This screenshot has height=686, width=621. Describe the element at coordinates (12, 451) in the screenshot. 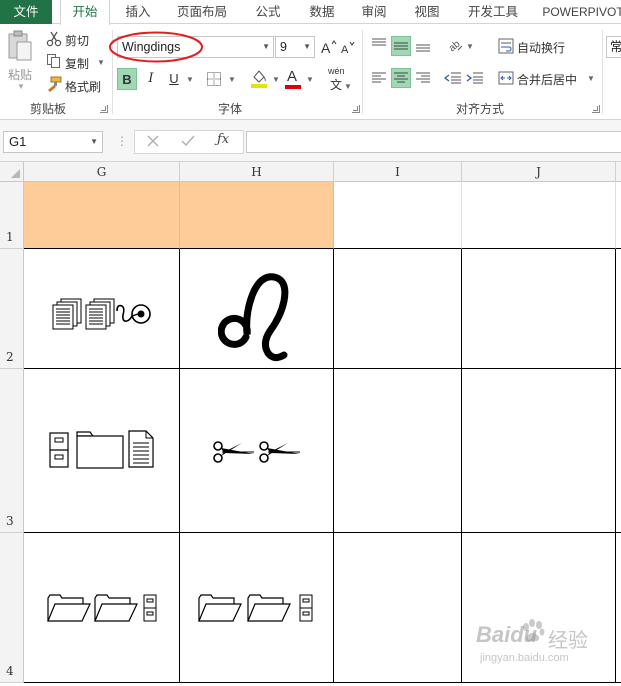

I see `row-header-3: 3` at that location.